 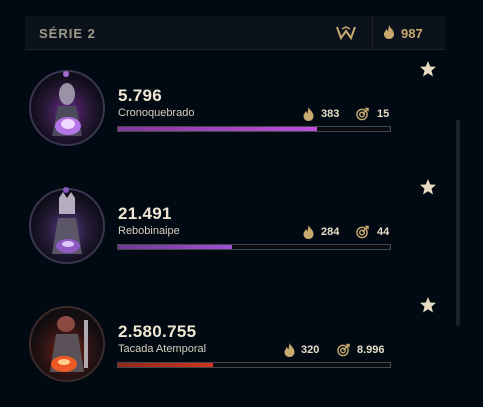 What do you see at coordinates (330, 114) in the screenshot?
I see `challenge-points: 383` at bounding box center [330, 114].